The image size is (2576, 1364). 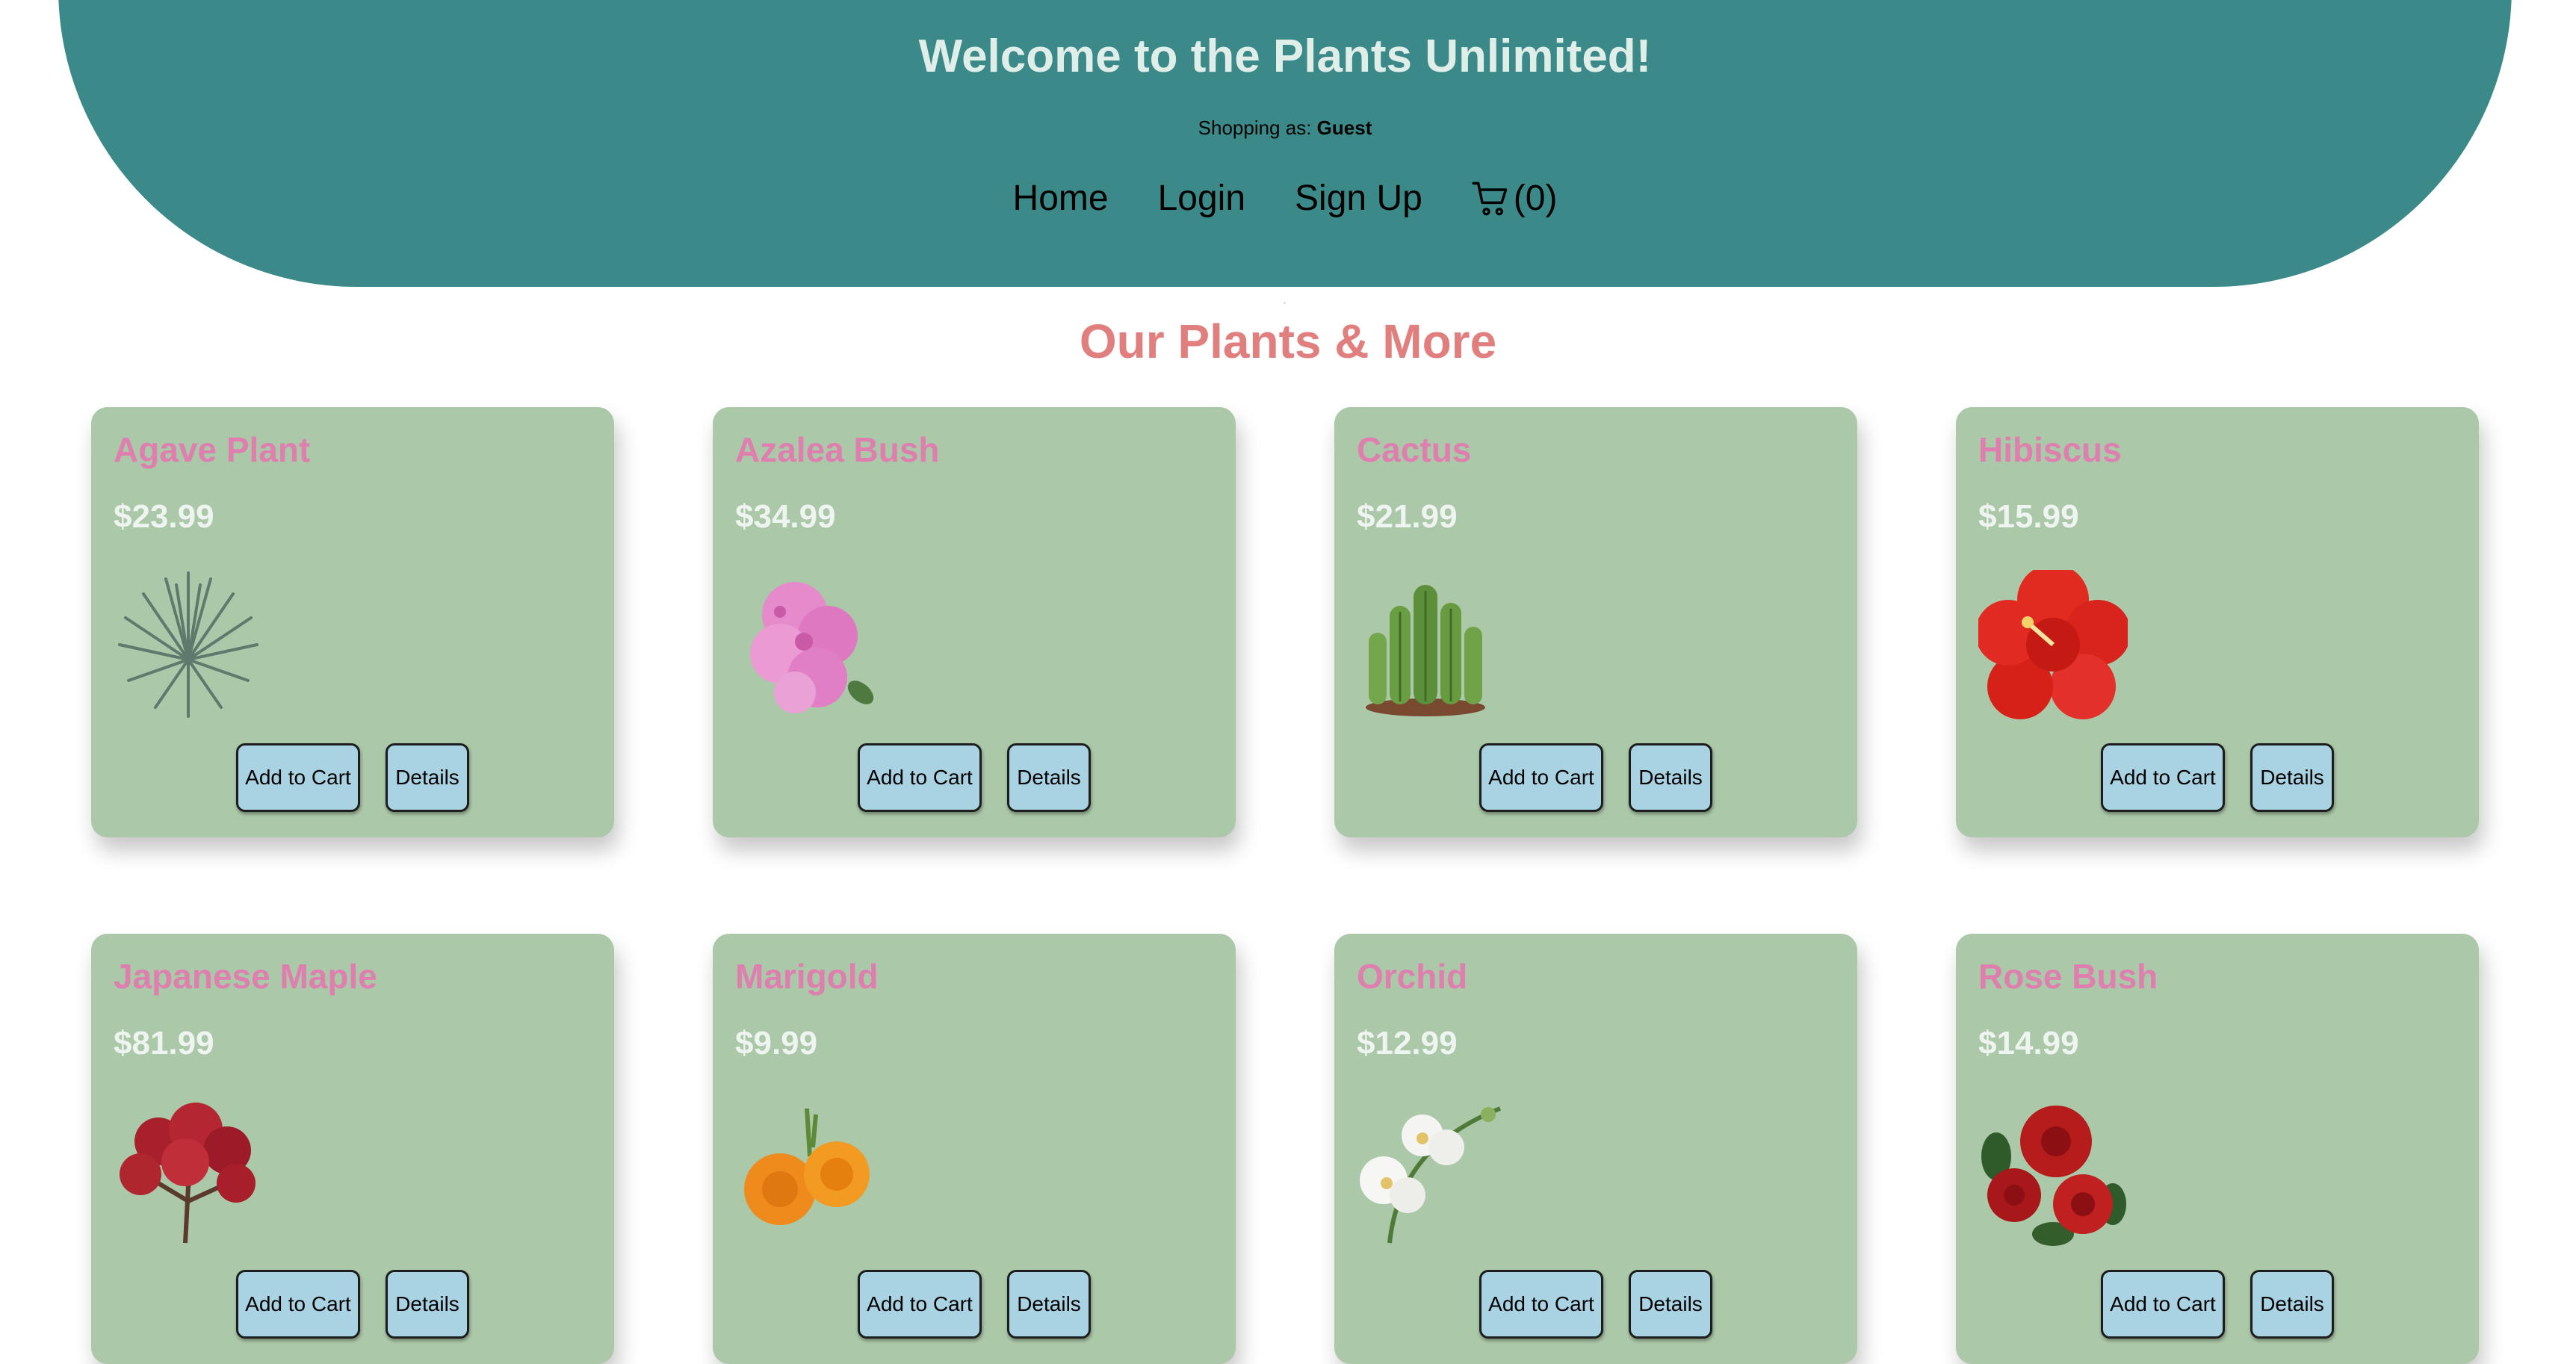 I want to click on section-title: Our Plants & More, so click(x=1288, y=341).